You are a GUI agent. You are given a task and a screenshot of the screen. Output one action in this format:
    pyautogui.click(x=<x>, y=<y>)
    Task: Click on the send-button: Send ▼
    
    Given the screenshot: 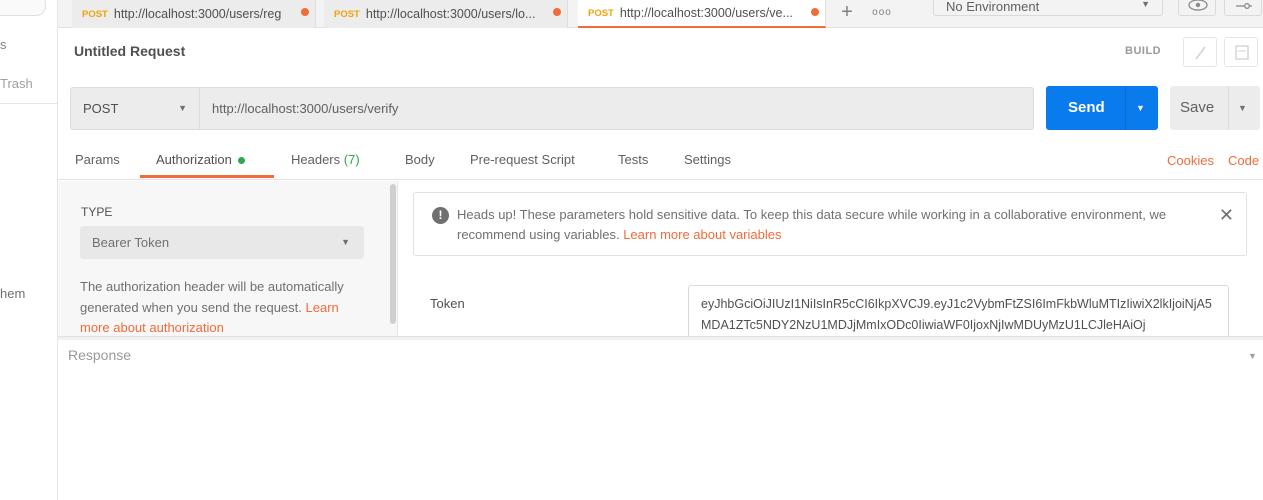 What is the action you would take?
    pyautogui.click(x=1102, y=108)
    